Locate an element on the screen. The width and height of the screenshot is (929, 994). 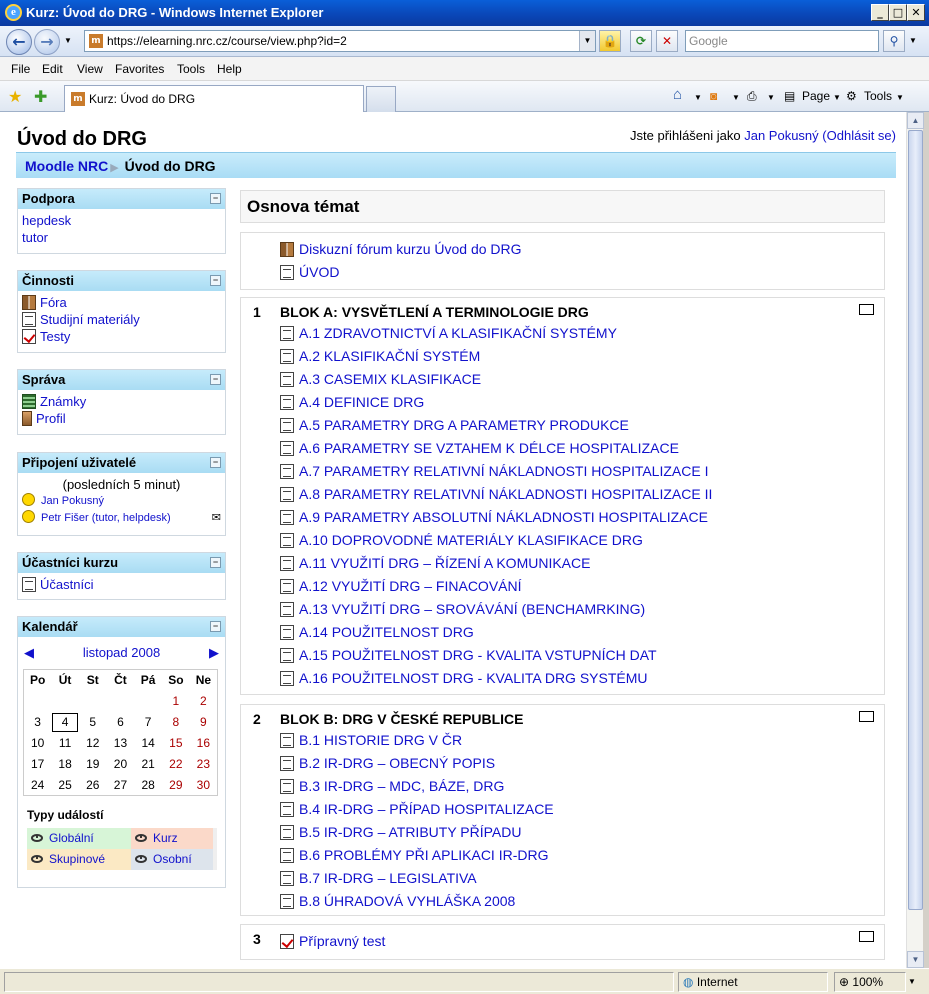
calendar-day: 25 is located at coordinates (65, 785).